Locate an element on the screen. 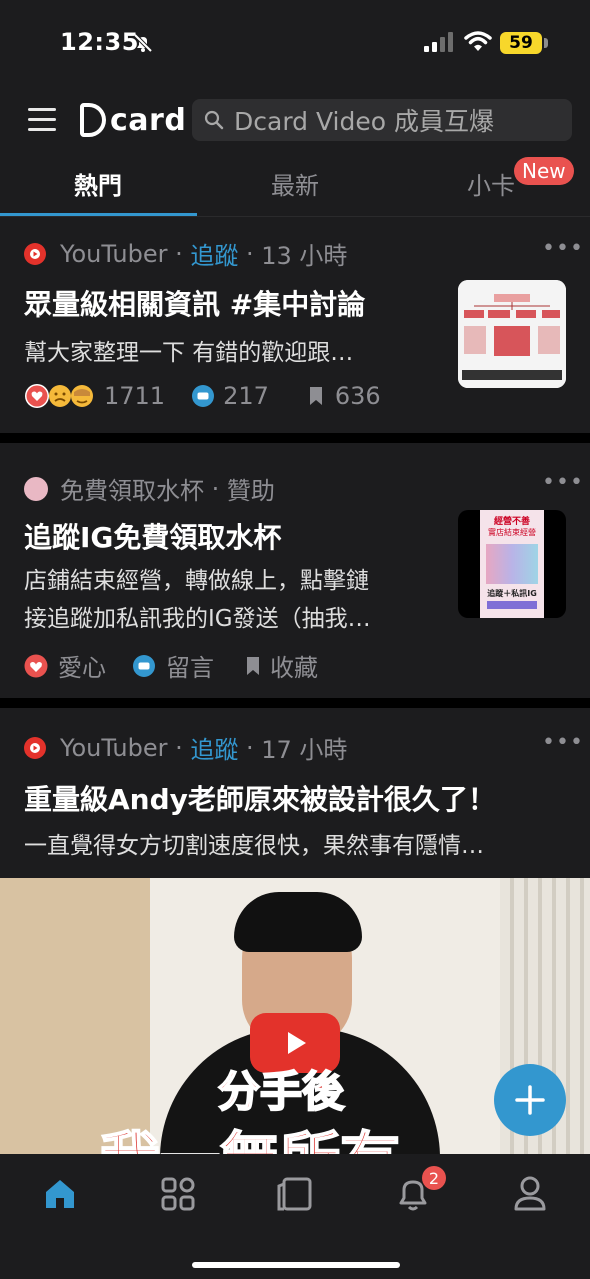  post-excerpt-line-1: 店鋪結束經營，轉做線上，點擊鏈 is located at coordinates (196, 581).